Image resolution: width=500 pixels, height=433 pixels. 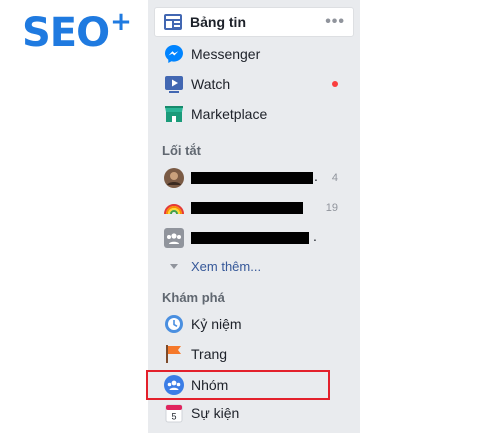 I want to click on nav-item-marketplace: Marketplace, so click(x=254, y=114).